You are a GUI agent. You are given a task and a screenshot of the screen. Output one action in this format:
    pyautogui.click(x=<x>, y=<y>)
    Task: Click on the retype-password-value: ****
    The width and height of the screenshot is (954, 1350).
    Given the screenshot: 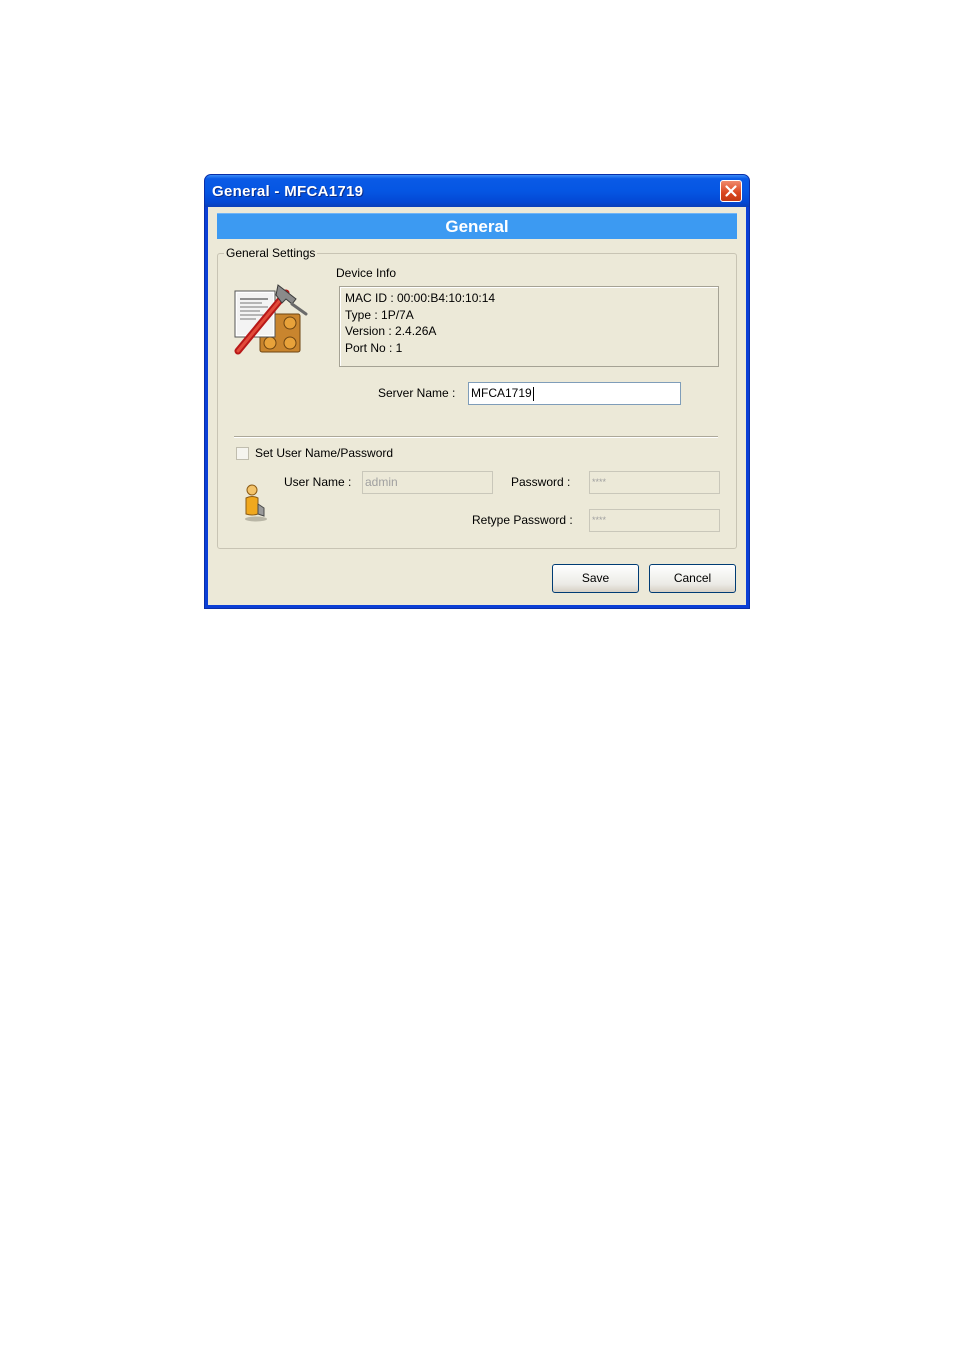 What is the action you would take?
    pyautogui.click(x=599, y=520)
    